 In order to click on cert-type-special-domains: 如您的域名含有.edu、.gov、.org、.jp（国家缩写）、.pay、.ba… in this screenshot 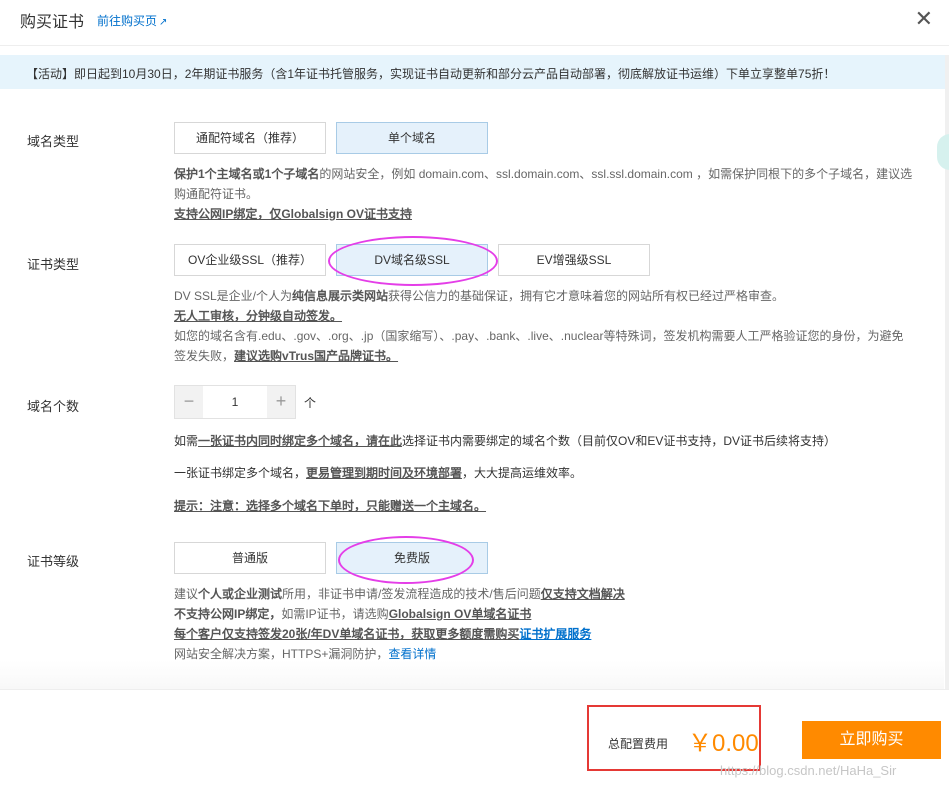, I will do `click(542, 346)`.